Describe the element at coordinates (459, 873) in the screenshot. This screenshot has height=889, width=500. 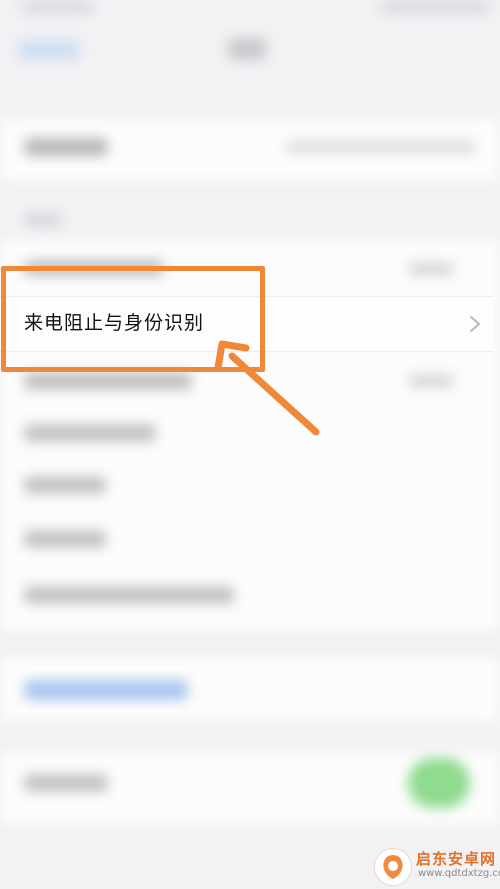
I see `watermark-url: www.qdtdxtzg.com` at that location.